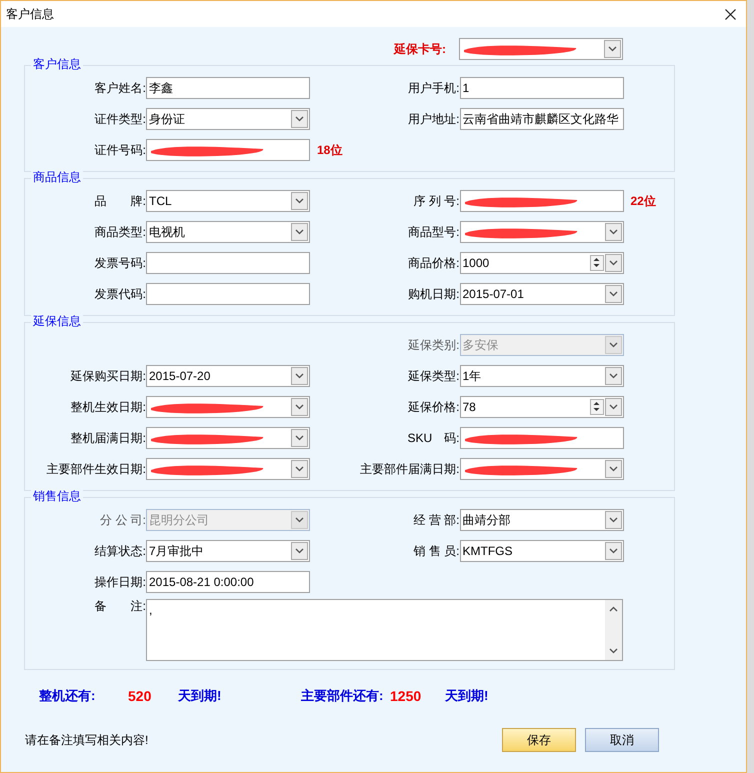 The image size is (754, 773). What do you see at coordinates (167, 119) in the screenshot?
I see `field-value: 身份证` at bounding box center [167, 119].